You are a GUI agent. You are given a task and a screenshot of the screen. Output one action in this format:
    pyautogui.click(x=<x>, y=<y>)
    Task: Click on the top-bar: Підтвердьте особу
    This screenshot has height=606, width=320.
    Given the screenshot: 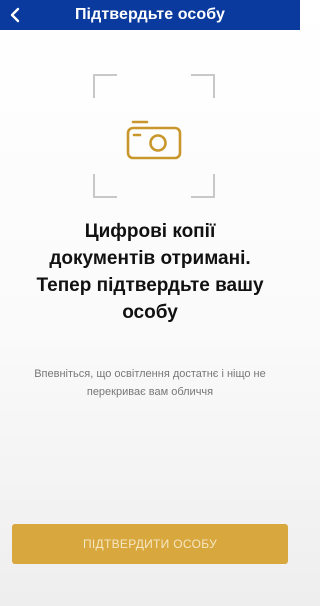 What is the action you would take?
    pyautogui.click(x=150, y=15)
    